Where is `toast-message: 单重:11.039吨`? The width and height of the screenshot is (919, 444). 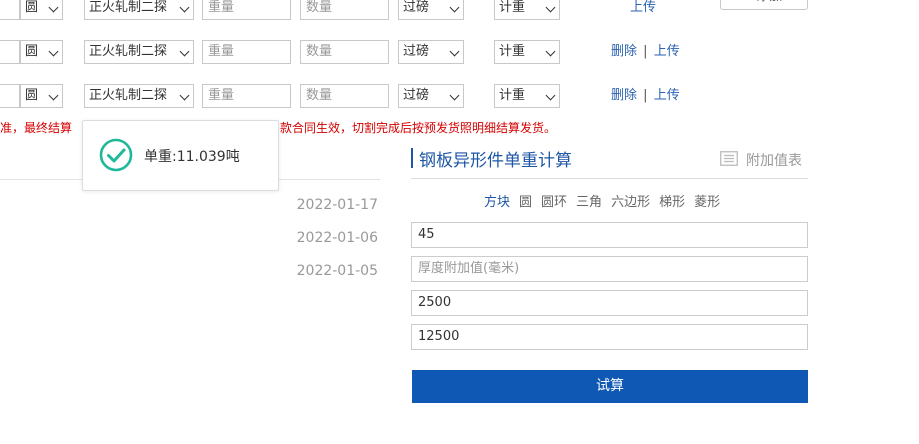
toast-message: 单重:11.039吨 is located at coordinates (192, 157).